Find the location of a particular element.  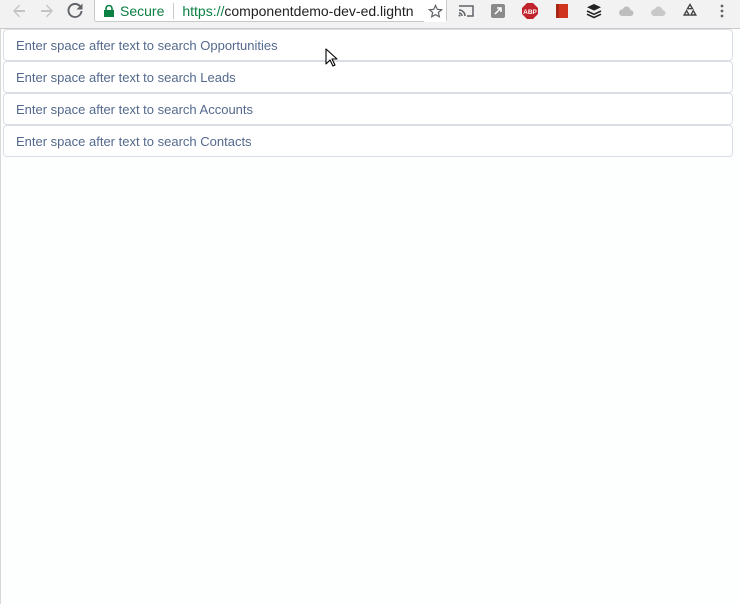

search-field-accounts is located at coordinates (368, 109).